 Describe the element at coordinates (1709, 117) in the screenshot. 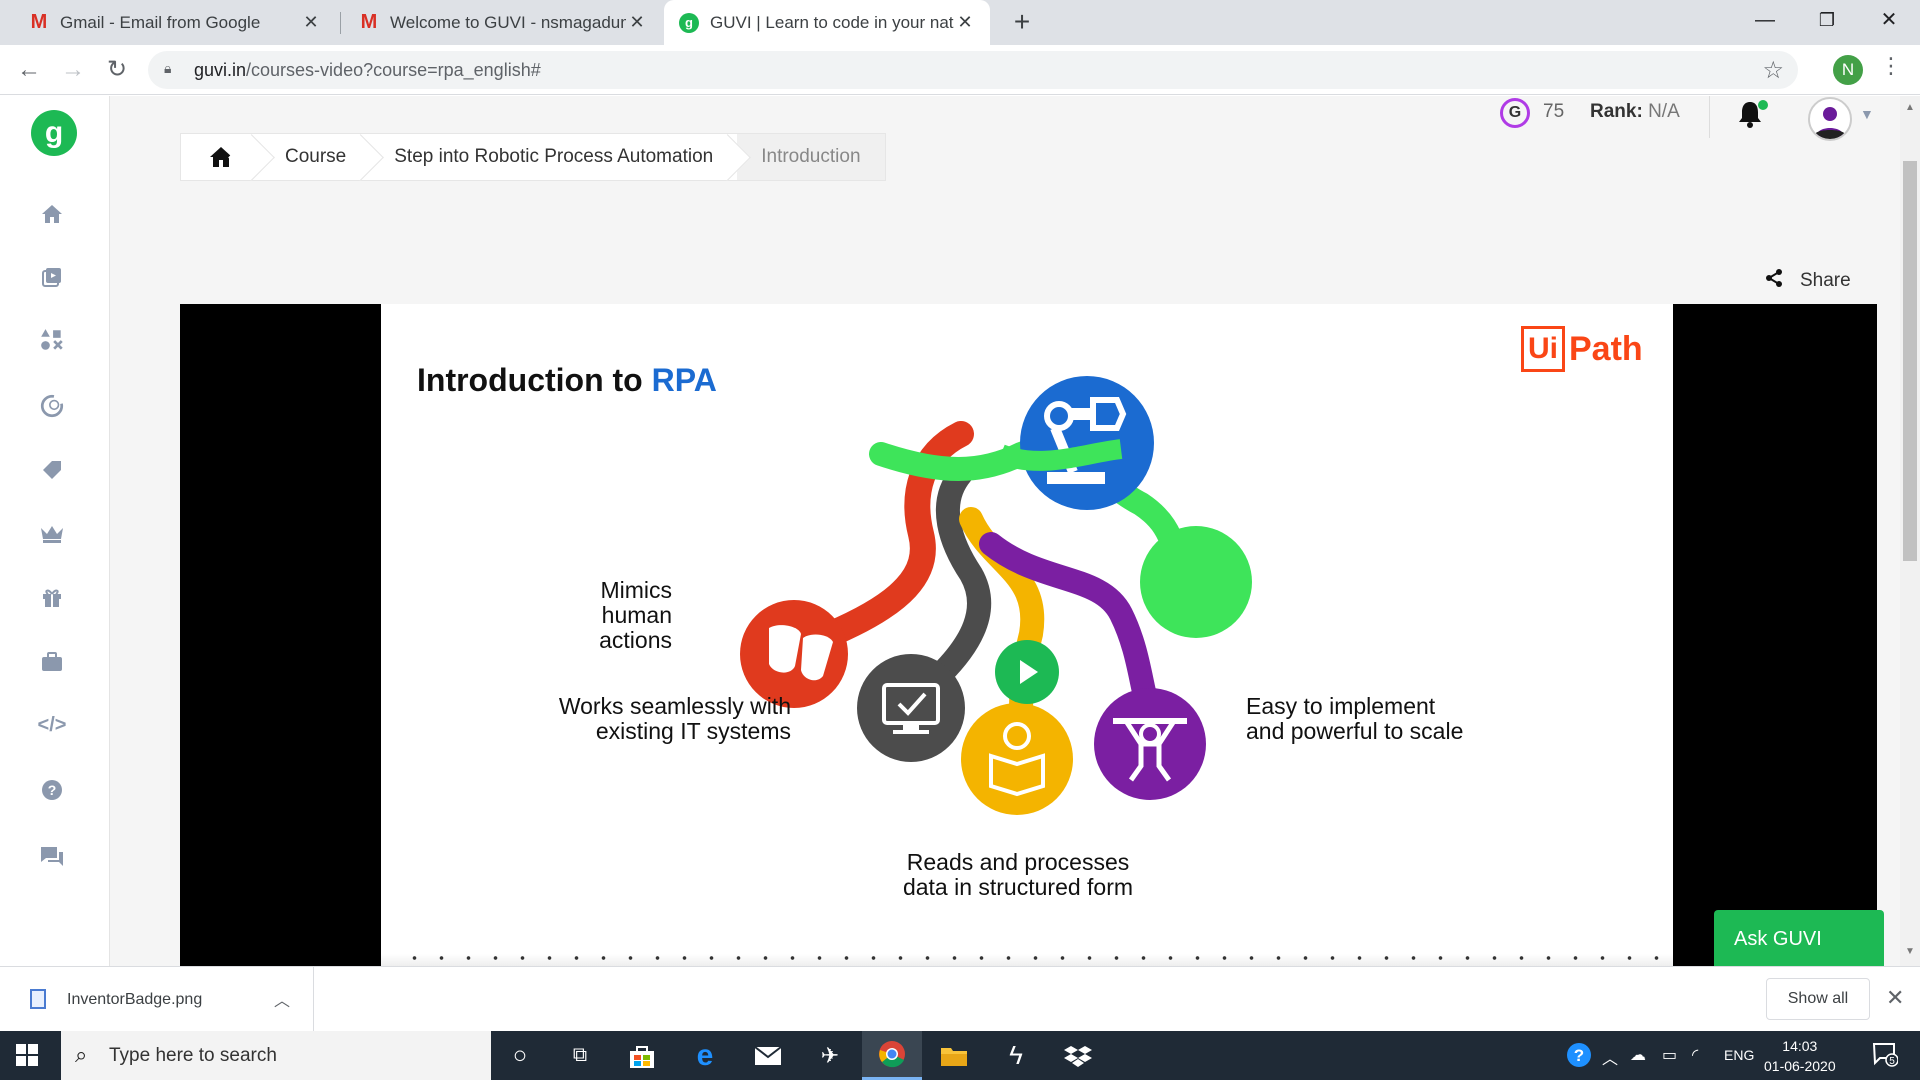

I see `divider` at that location.